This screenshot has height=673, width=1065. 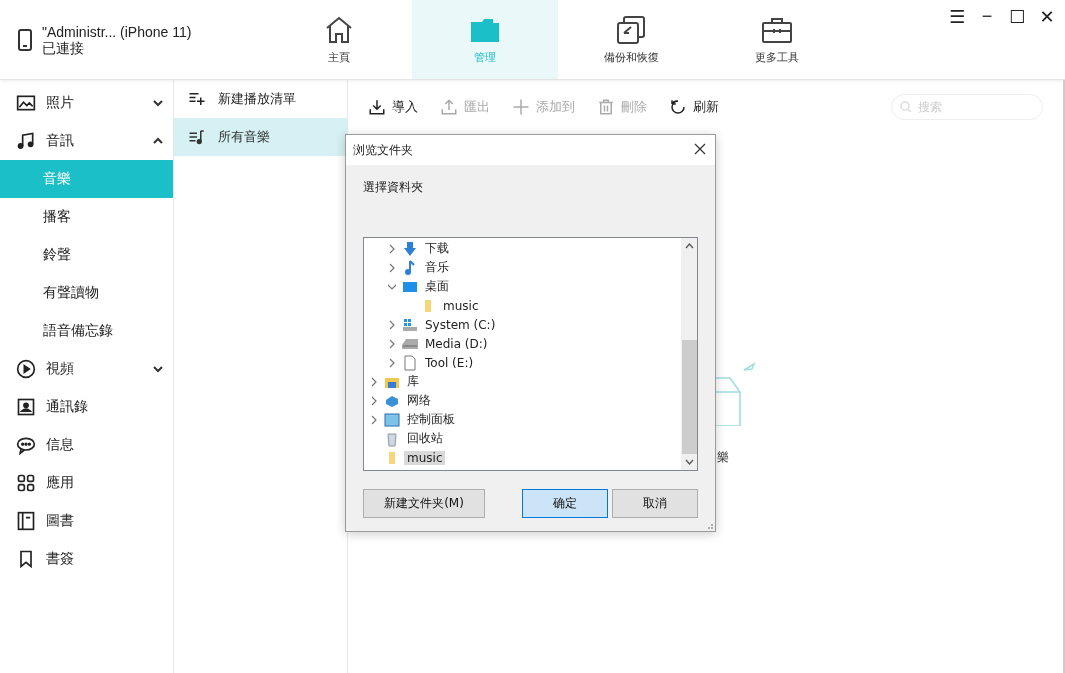 What do you see at coordinates (431, 419) in the screenshot?
I see `folder-tree-item: 控制面板` at bounding box center [431, 419].